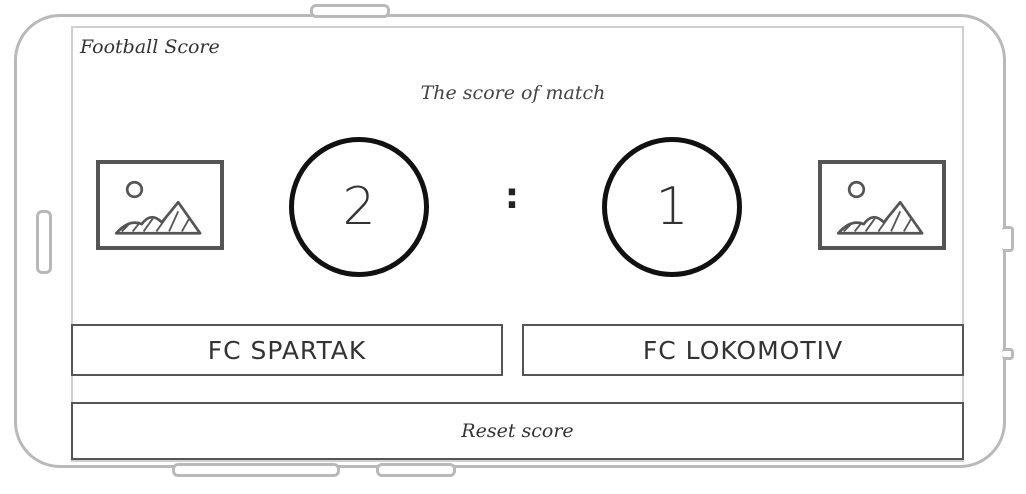 The image size is (1026, 494). What do you see at coordinates (287, 350) in the screenshot?
I see `home-team-button: FC SPARTAK` at bounding box center [287, 350].